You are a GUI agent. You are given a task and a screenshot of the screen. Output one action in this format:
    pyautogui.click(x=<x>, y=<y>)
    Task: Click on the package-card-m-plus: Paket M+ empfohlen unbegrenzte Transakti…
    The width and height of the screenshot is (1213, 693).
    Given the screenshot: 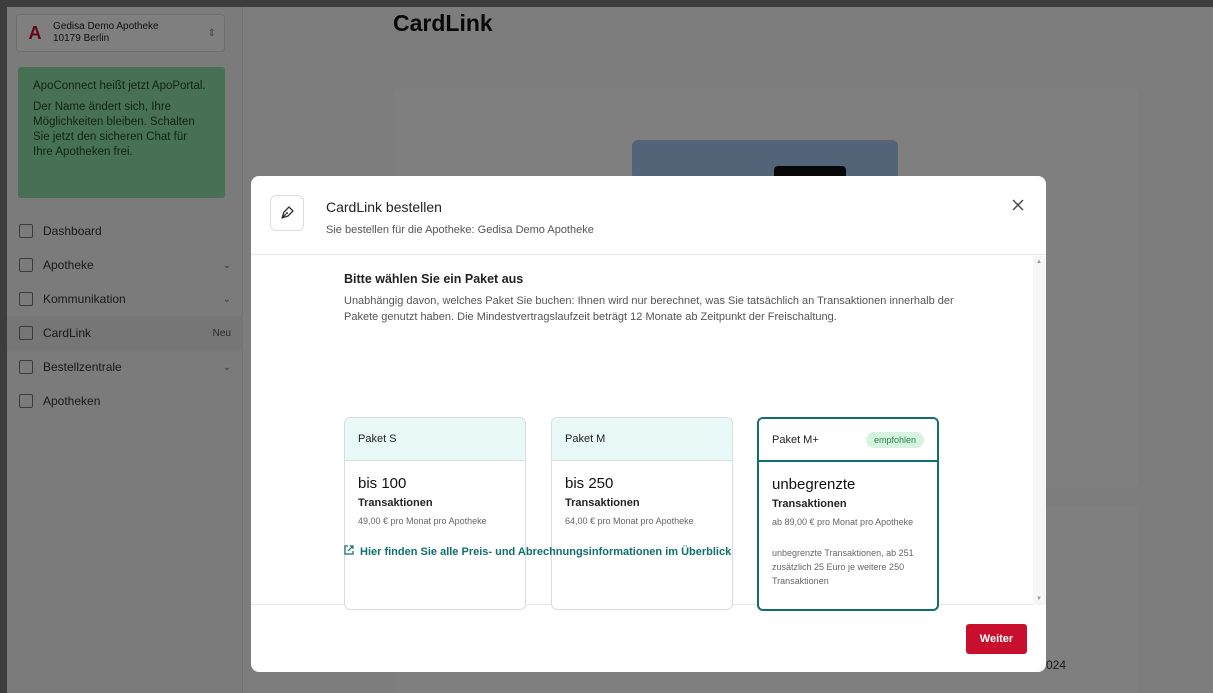 What is the action you would take?
    pyautogui.click(x=848, y=514)
    